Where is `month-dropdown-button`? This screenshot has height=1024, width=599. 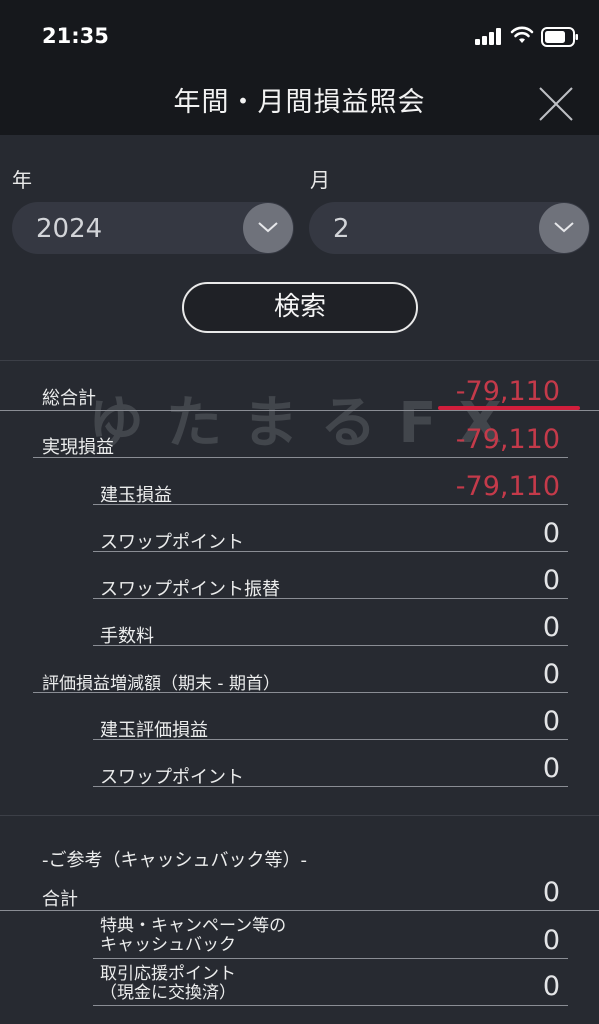 month-dropdown-button is located at coordinates (564, 228).